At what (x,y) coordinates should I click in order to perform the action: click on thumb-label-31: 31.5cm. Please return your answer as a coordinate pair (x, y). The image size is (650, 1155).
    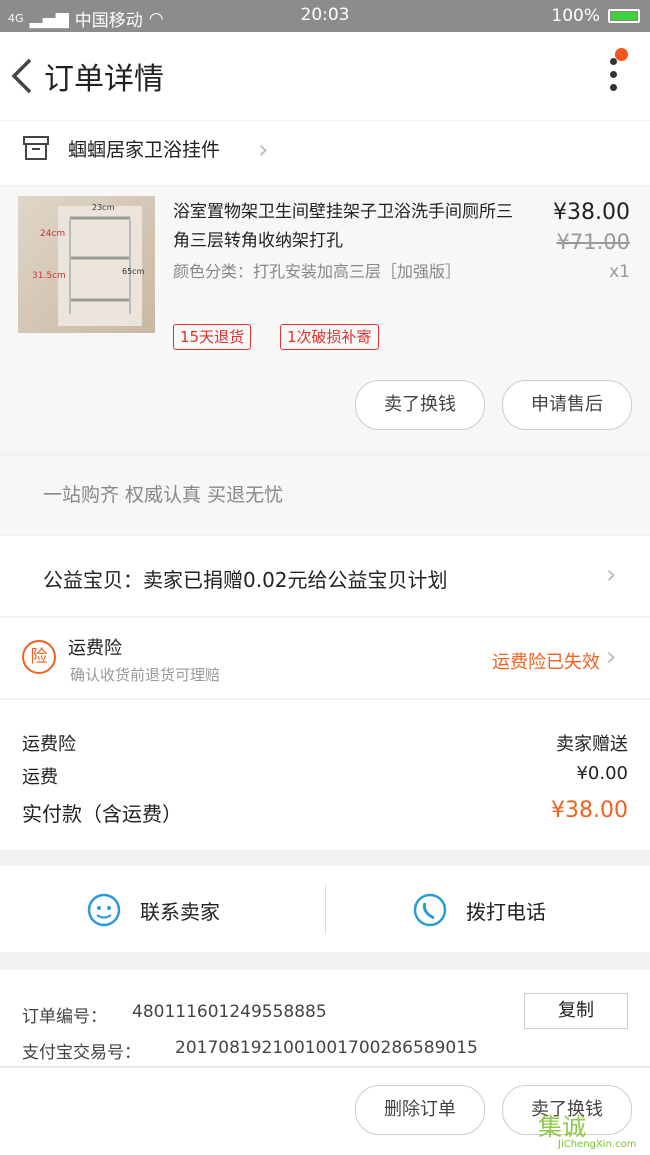
    Looking at the image, I should click on (49, 276).